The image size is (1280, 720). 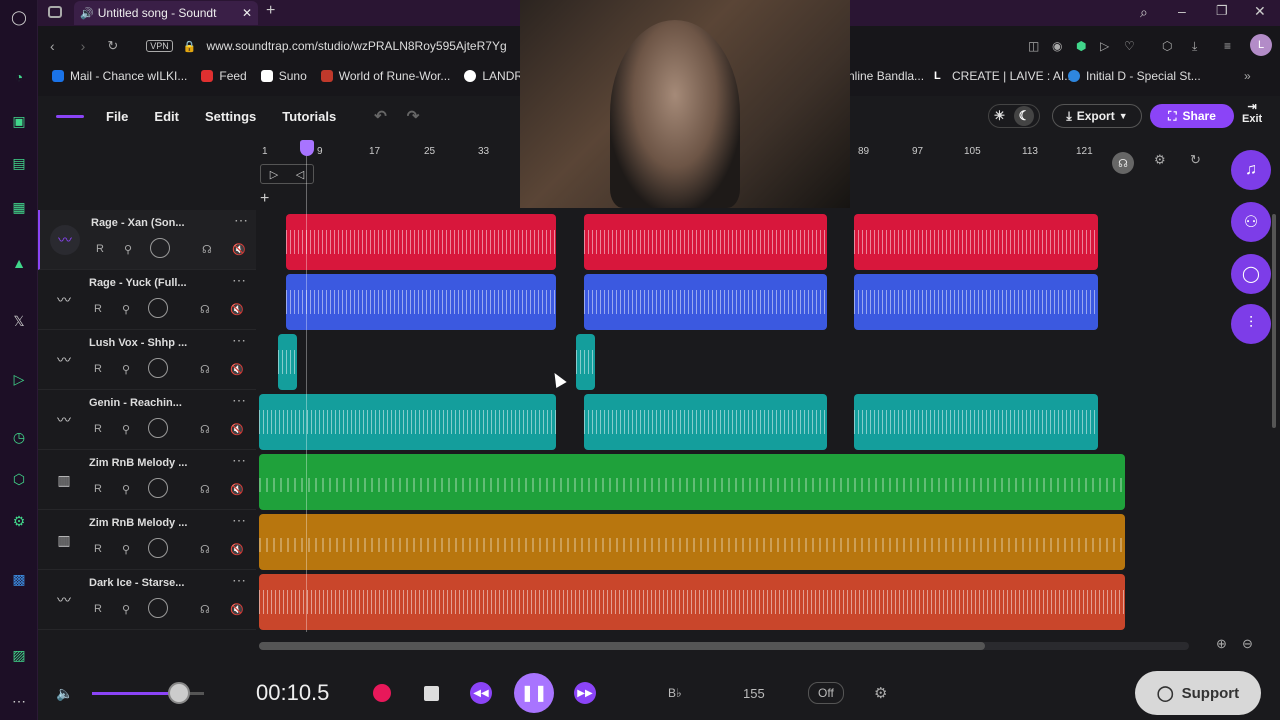 I want to click on extensions-icon: ⬡, so click(x=19, y=479).